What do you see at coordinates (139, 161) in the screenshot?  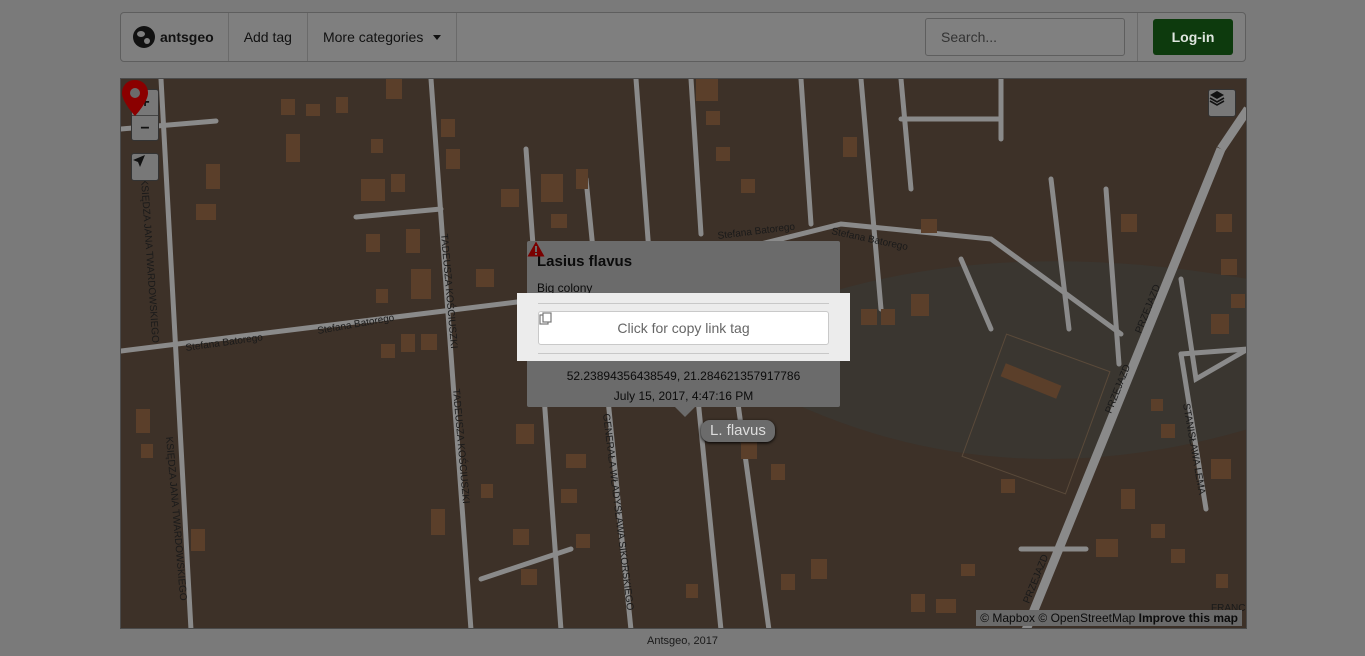 I see `location-arrow-icon` at bounding box center [139, 161].